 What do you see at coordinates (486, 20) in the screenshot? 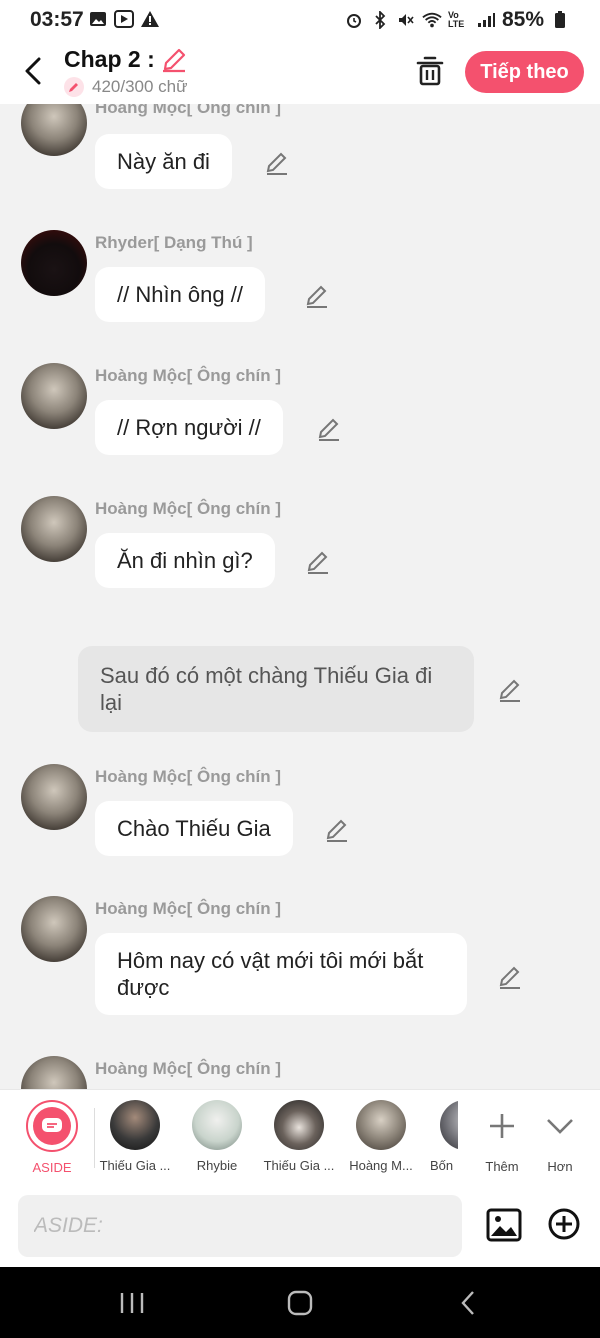
I see `signal-icon` at bounding box center [486, 20].